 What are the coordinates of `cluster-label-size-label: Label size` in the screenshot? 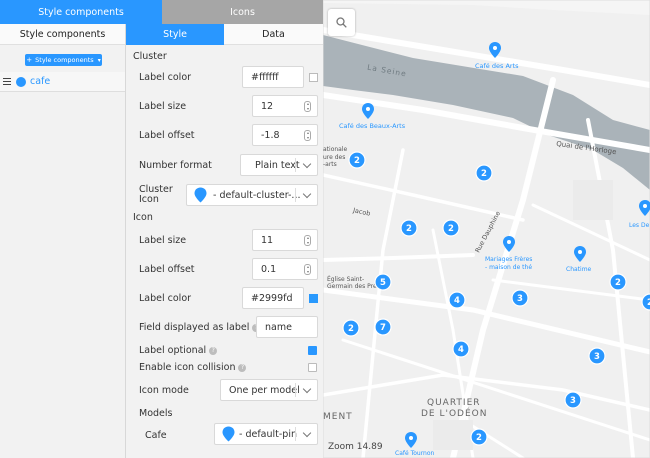 It's located at (163, 106).